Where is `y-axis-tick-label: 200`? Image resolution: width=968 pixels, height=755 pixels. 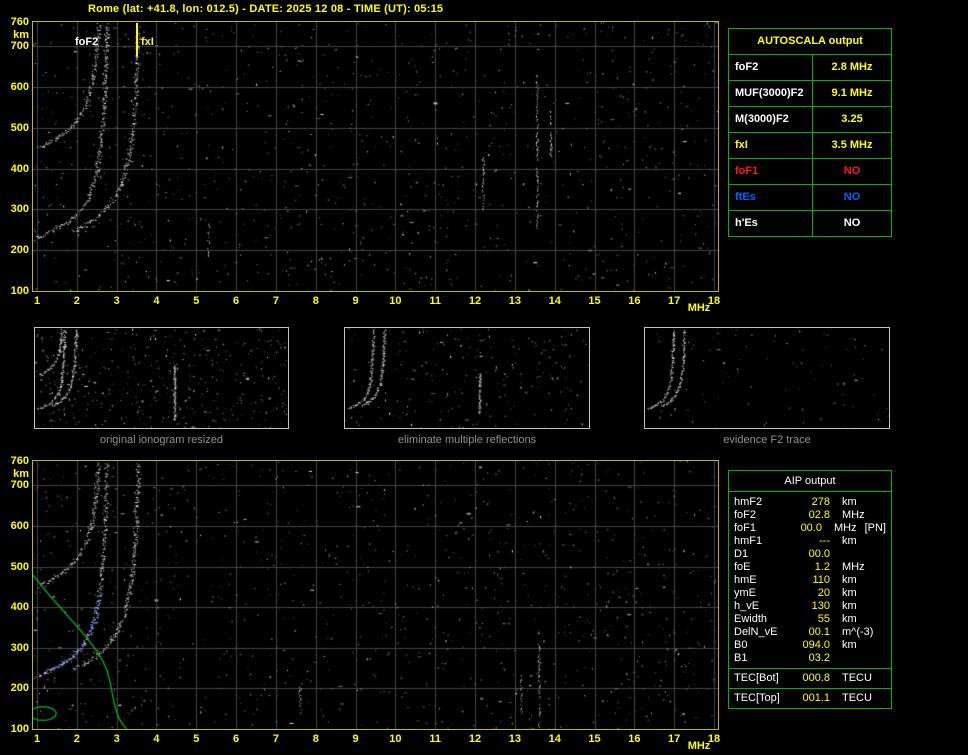
y-axis-tick-label: 200 is located at coordinates (19, 688).